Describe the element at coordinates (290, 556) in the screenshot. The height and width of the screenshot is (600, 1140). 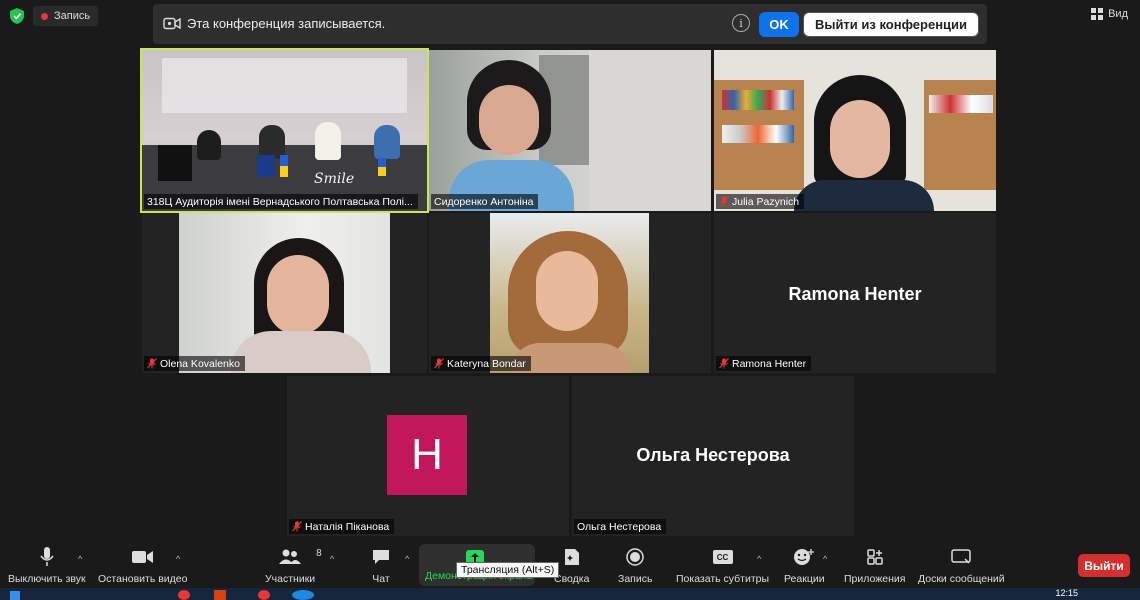
I see `participants-icon` at that location.